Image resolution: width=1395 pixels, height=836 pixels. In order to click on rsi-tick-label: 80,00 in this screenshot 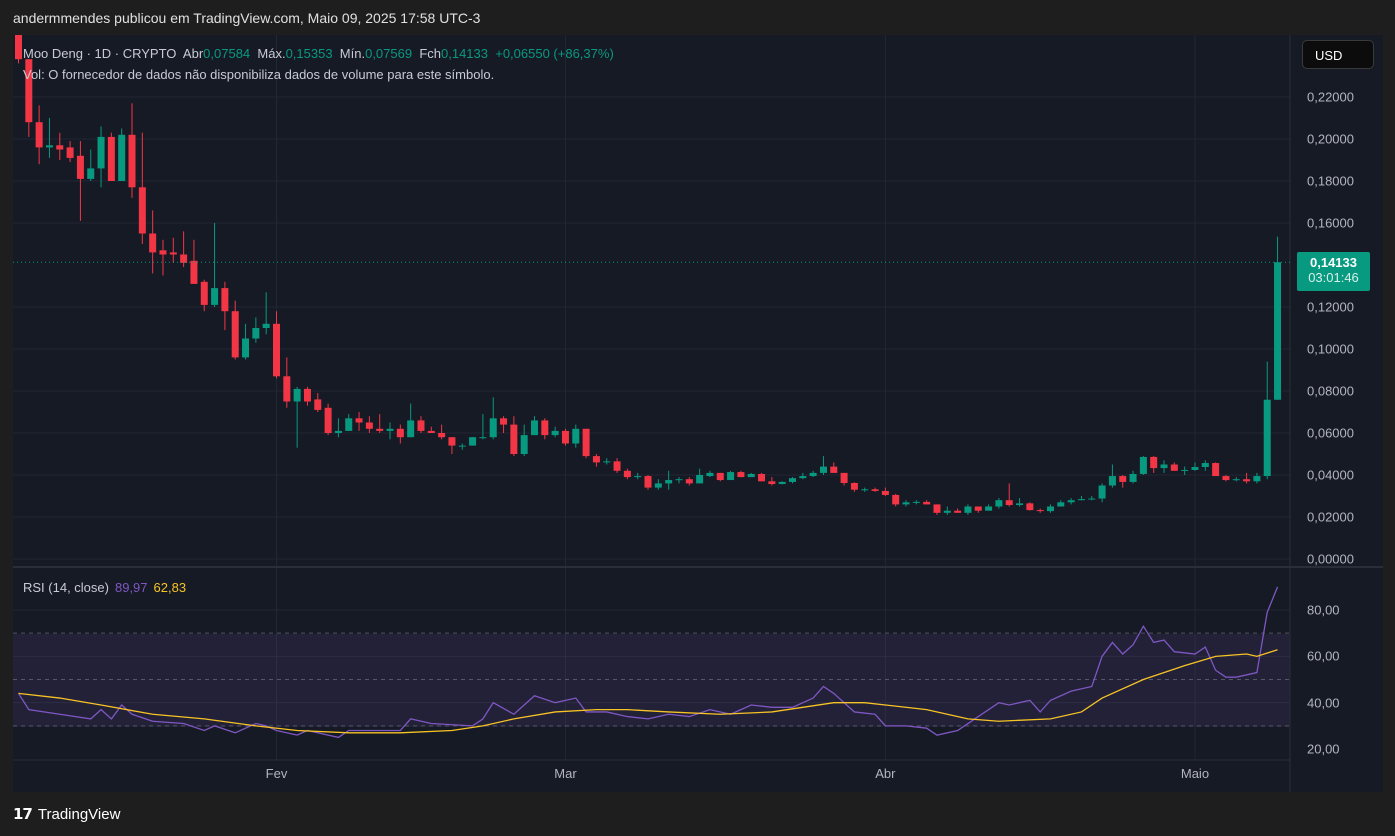, I will do `click(1323, 610)`.